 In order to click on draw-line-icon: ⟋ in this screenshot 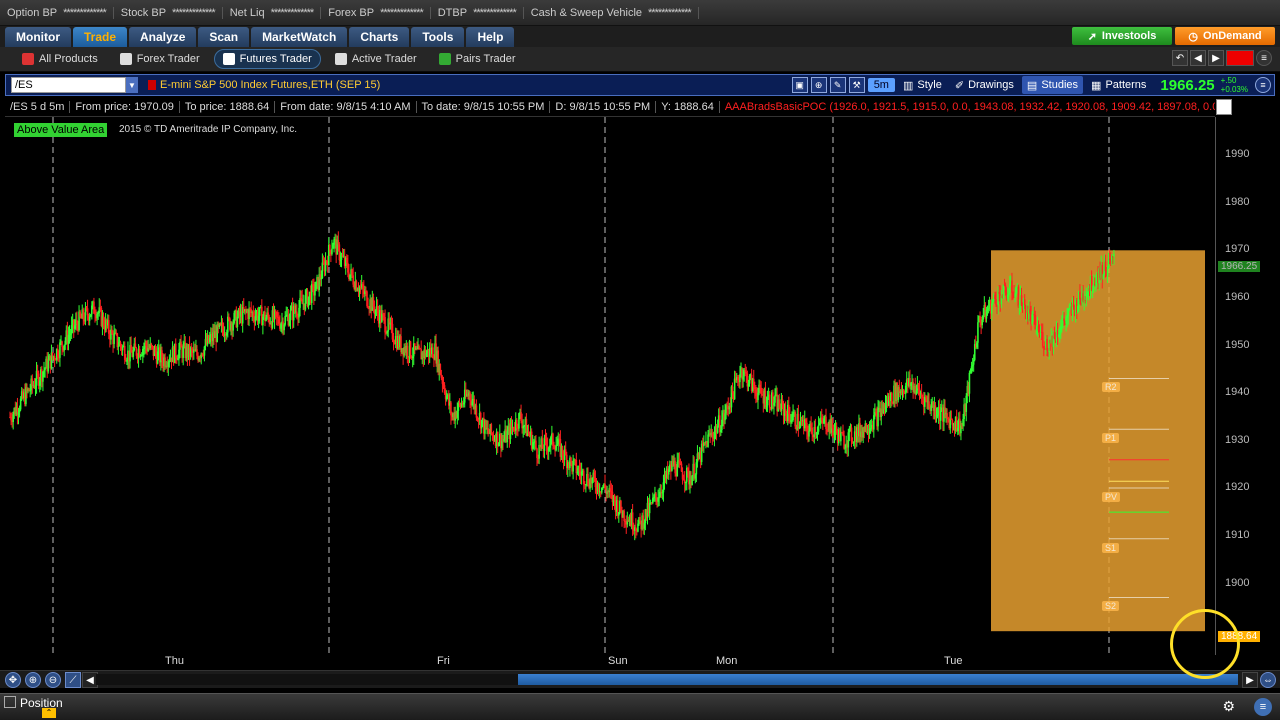, I will do `click(73, 680)`.